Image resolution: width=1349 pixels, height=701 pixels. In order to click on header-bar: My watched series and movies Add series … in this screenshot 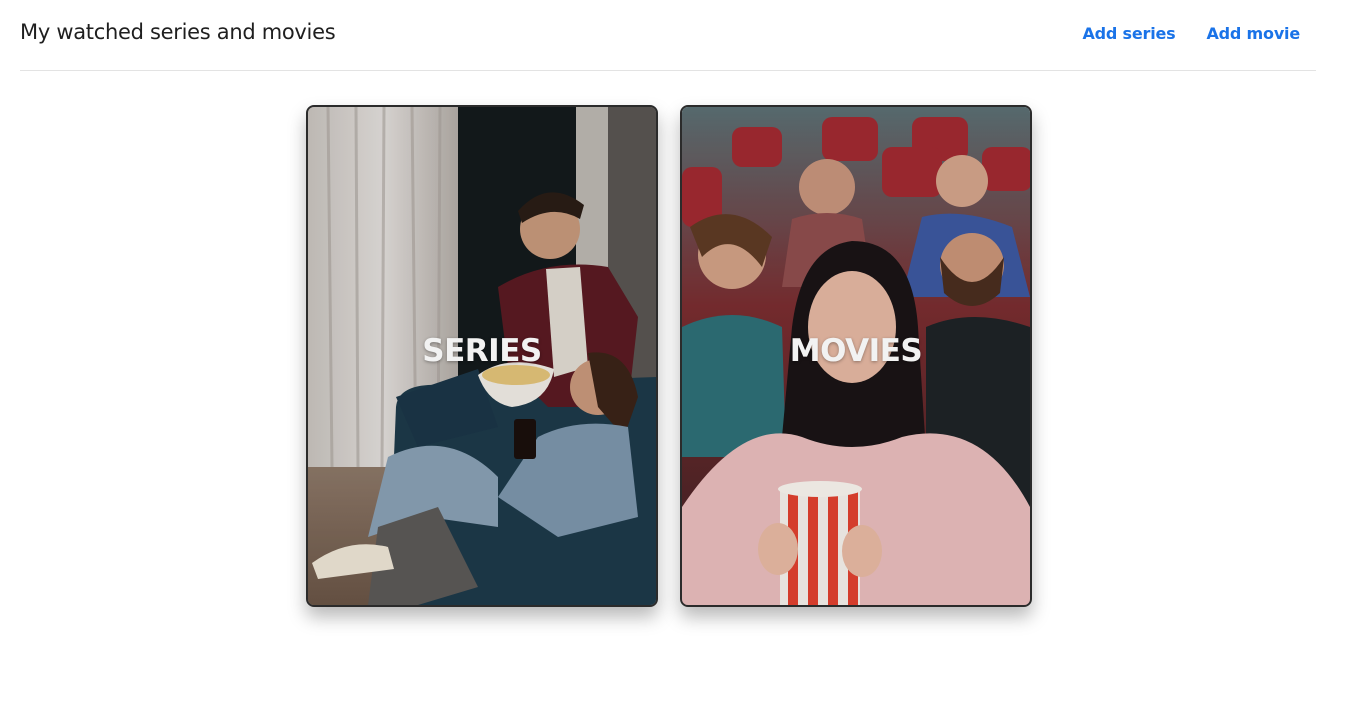, I will do `click(668, 35)`.